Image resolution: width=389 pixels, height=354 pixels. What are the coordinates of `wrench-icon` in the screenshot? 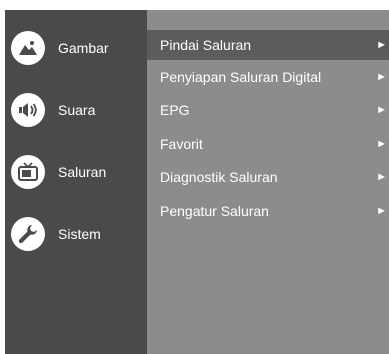 It's located at (28, 234).